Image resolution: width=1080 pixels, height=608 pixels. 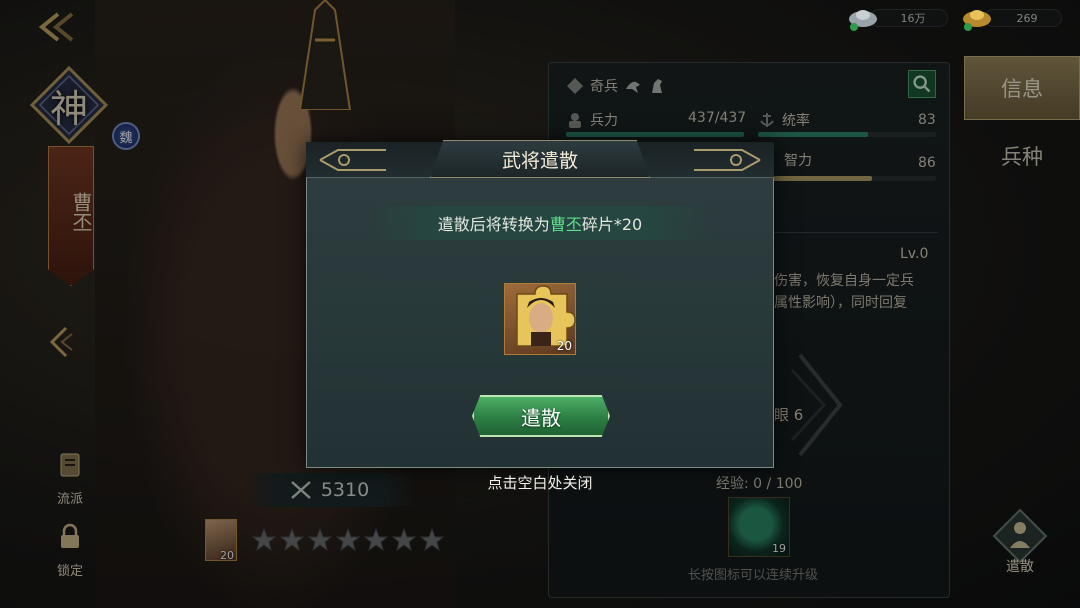 I want to click on silver-ingot-icon, so click(x=863, y=20).